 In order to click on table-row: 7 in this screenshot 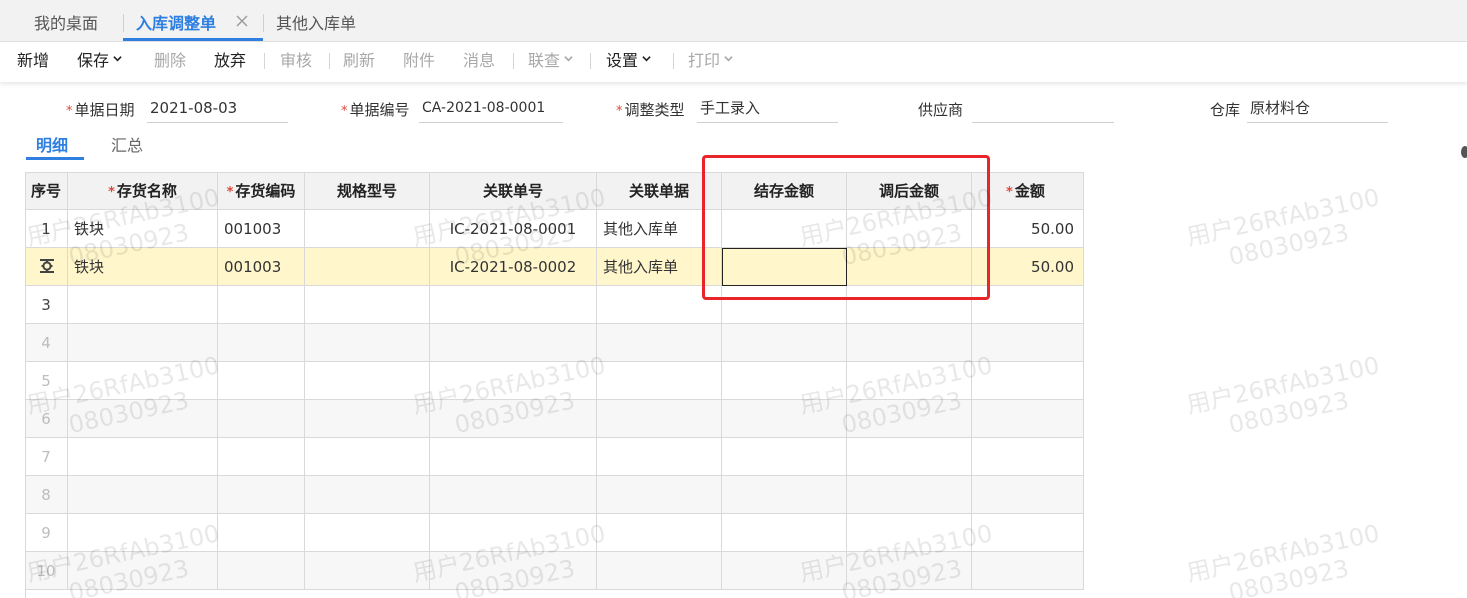, I will do `click(554, 457)`.